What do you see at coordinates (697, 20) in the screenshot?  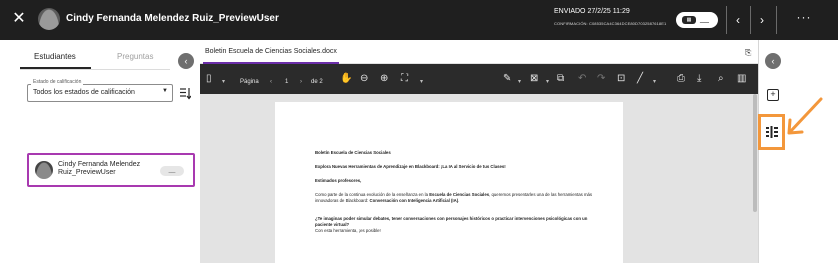 I see `grade-pill-button: ▦ __` at bounding box center [697, 20].